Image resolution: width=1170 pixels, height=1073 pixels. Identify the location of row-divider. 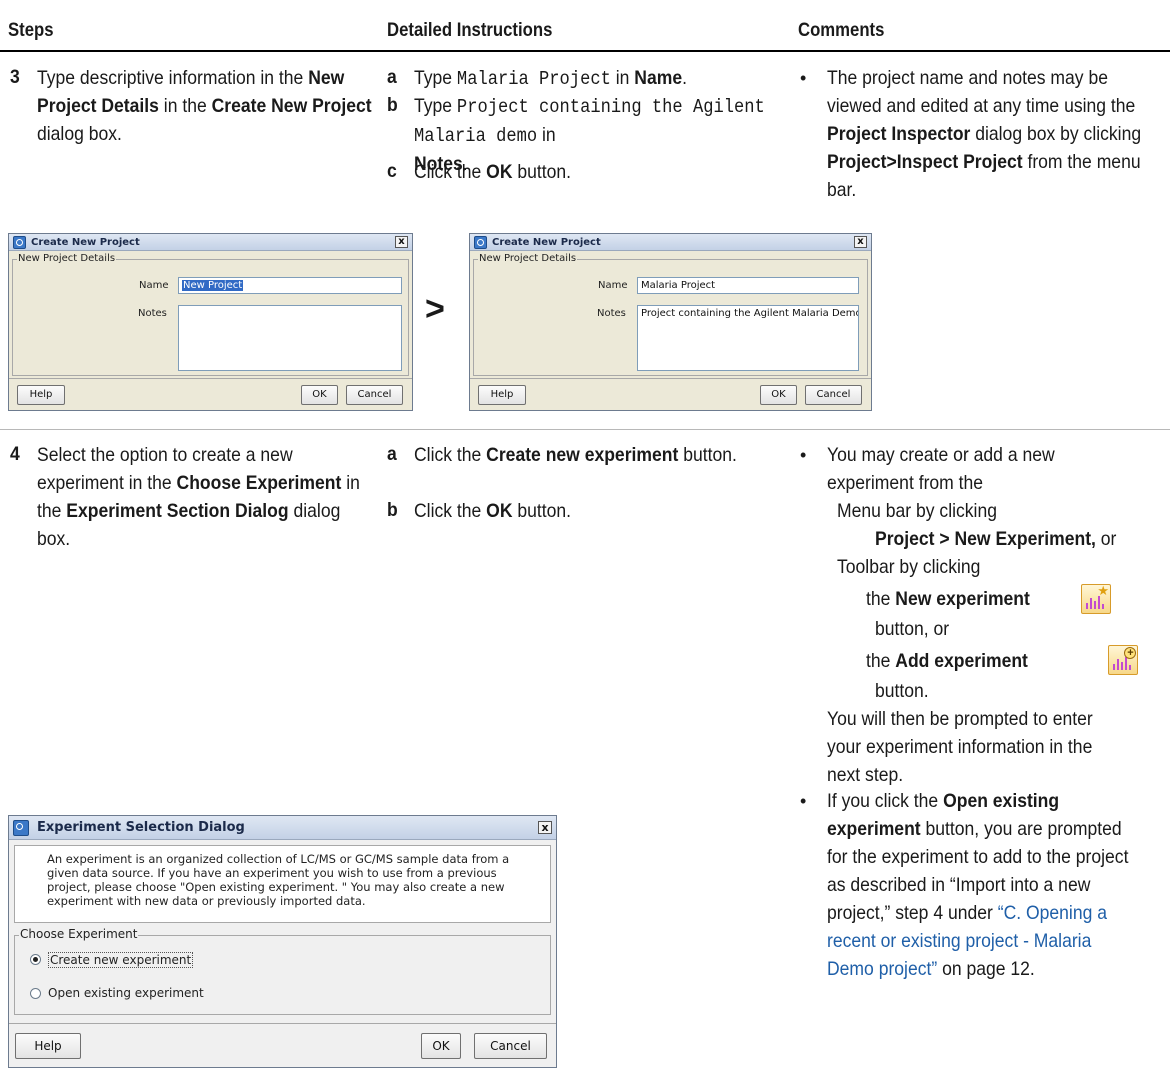
(585, 429).